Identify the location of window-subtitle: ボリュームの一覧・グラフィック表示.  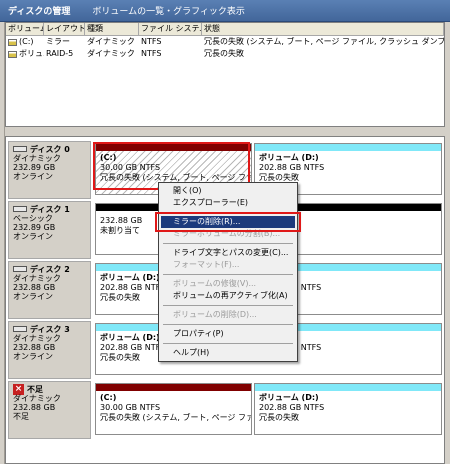
(168, 12).